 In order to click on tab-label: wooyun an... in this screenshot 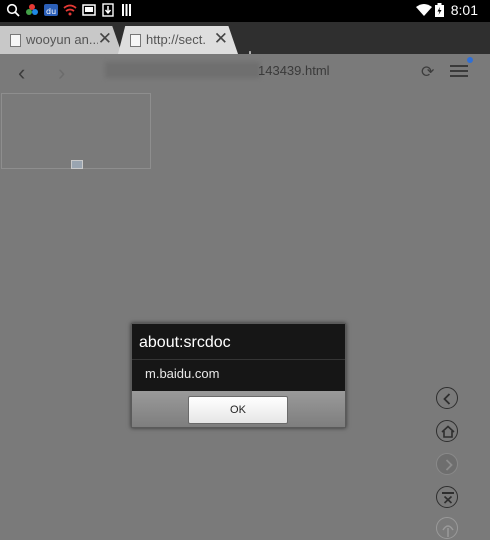, I will do `click(62, 39)`.